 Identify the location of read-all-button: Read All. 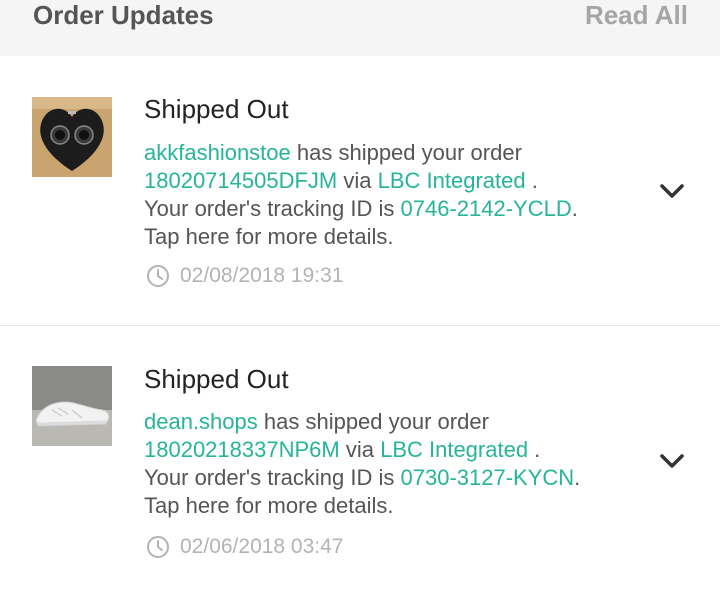
(636, 15).